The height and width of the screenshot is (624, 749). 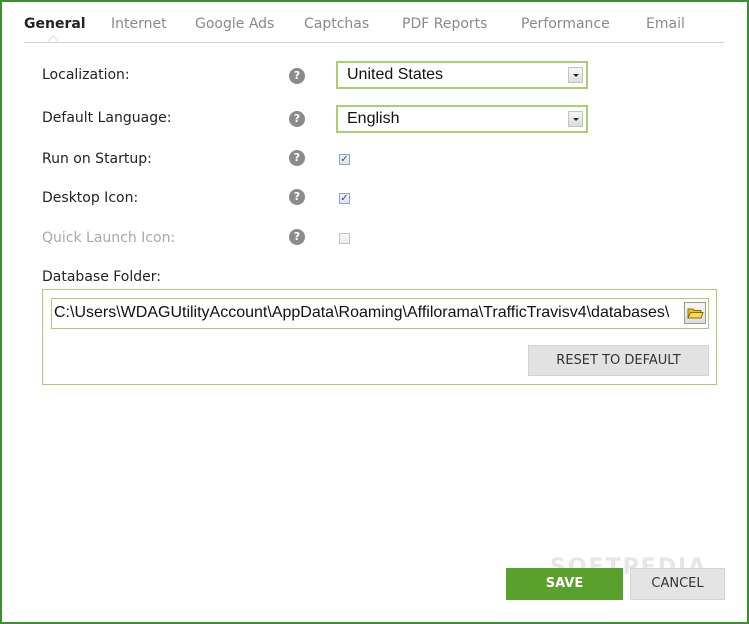 I want to click on tab-pdf-reports: PDF Reports, so click(x=444, y=24).